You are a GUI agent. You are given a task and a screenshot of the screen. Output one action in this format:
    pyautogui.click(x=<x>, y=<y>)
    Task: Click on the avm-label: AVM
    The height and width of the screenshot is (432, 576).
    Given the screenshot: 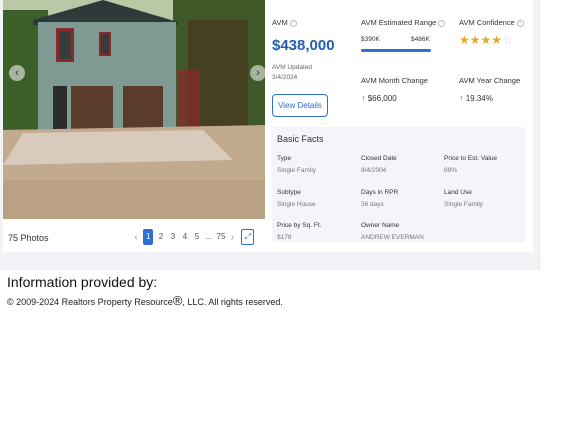 What is the action you would take?
    pyautogui.click(x=280, y=22)
    